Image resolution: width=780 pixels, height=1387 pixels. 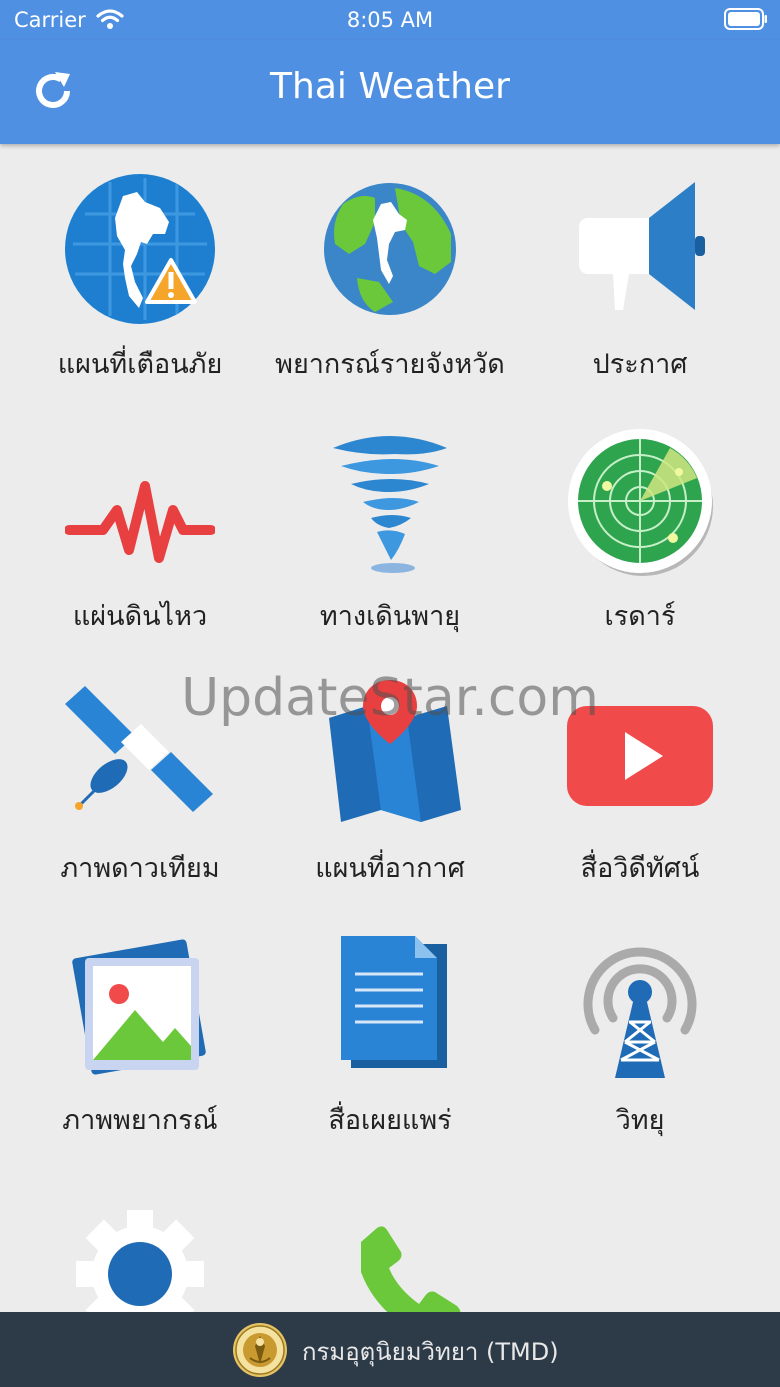 I want to click on menu-item-radio: วิทยุ, so click(x=640, y=1026).